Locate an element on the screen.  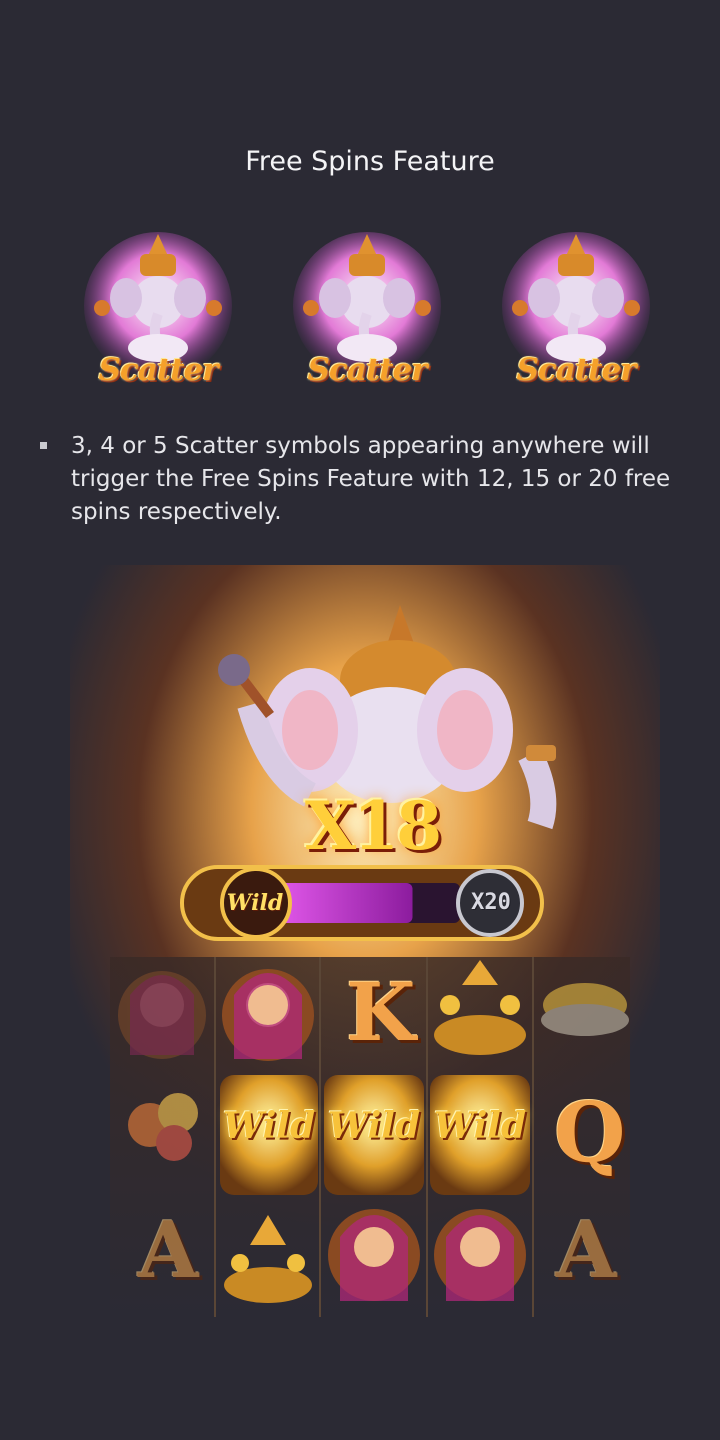
section-title: Free Spins Feature is located at coordinates (370, 161).